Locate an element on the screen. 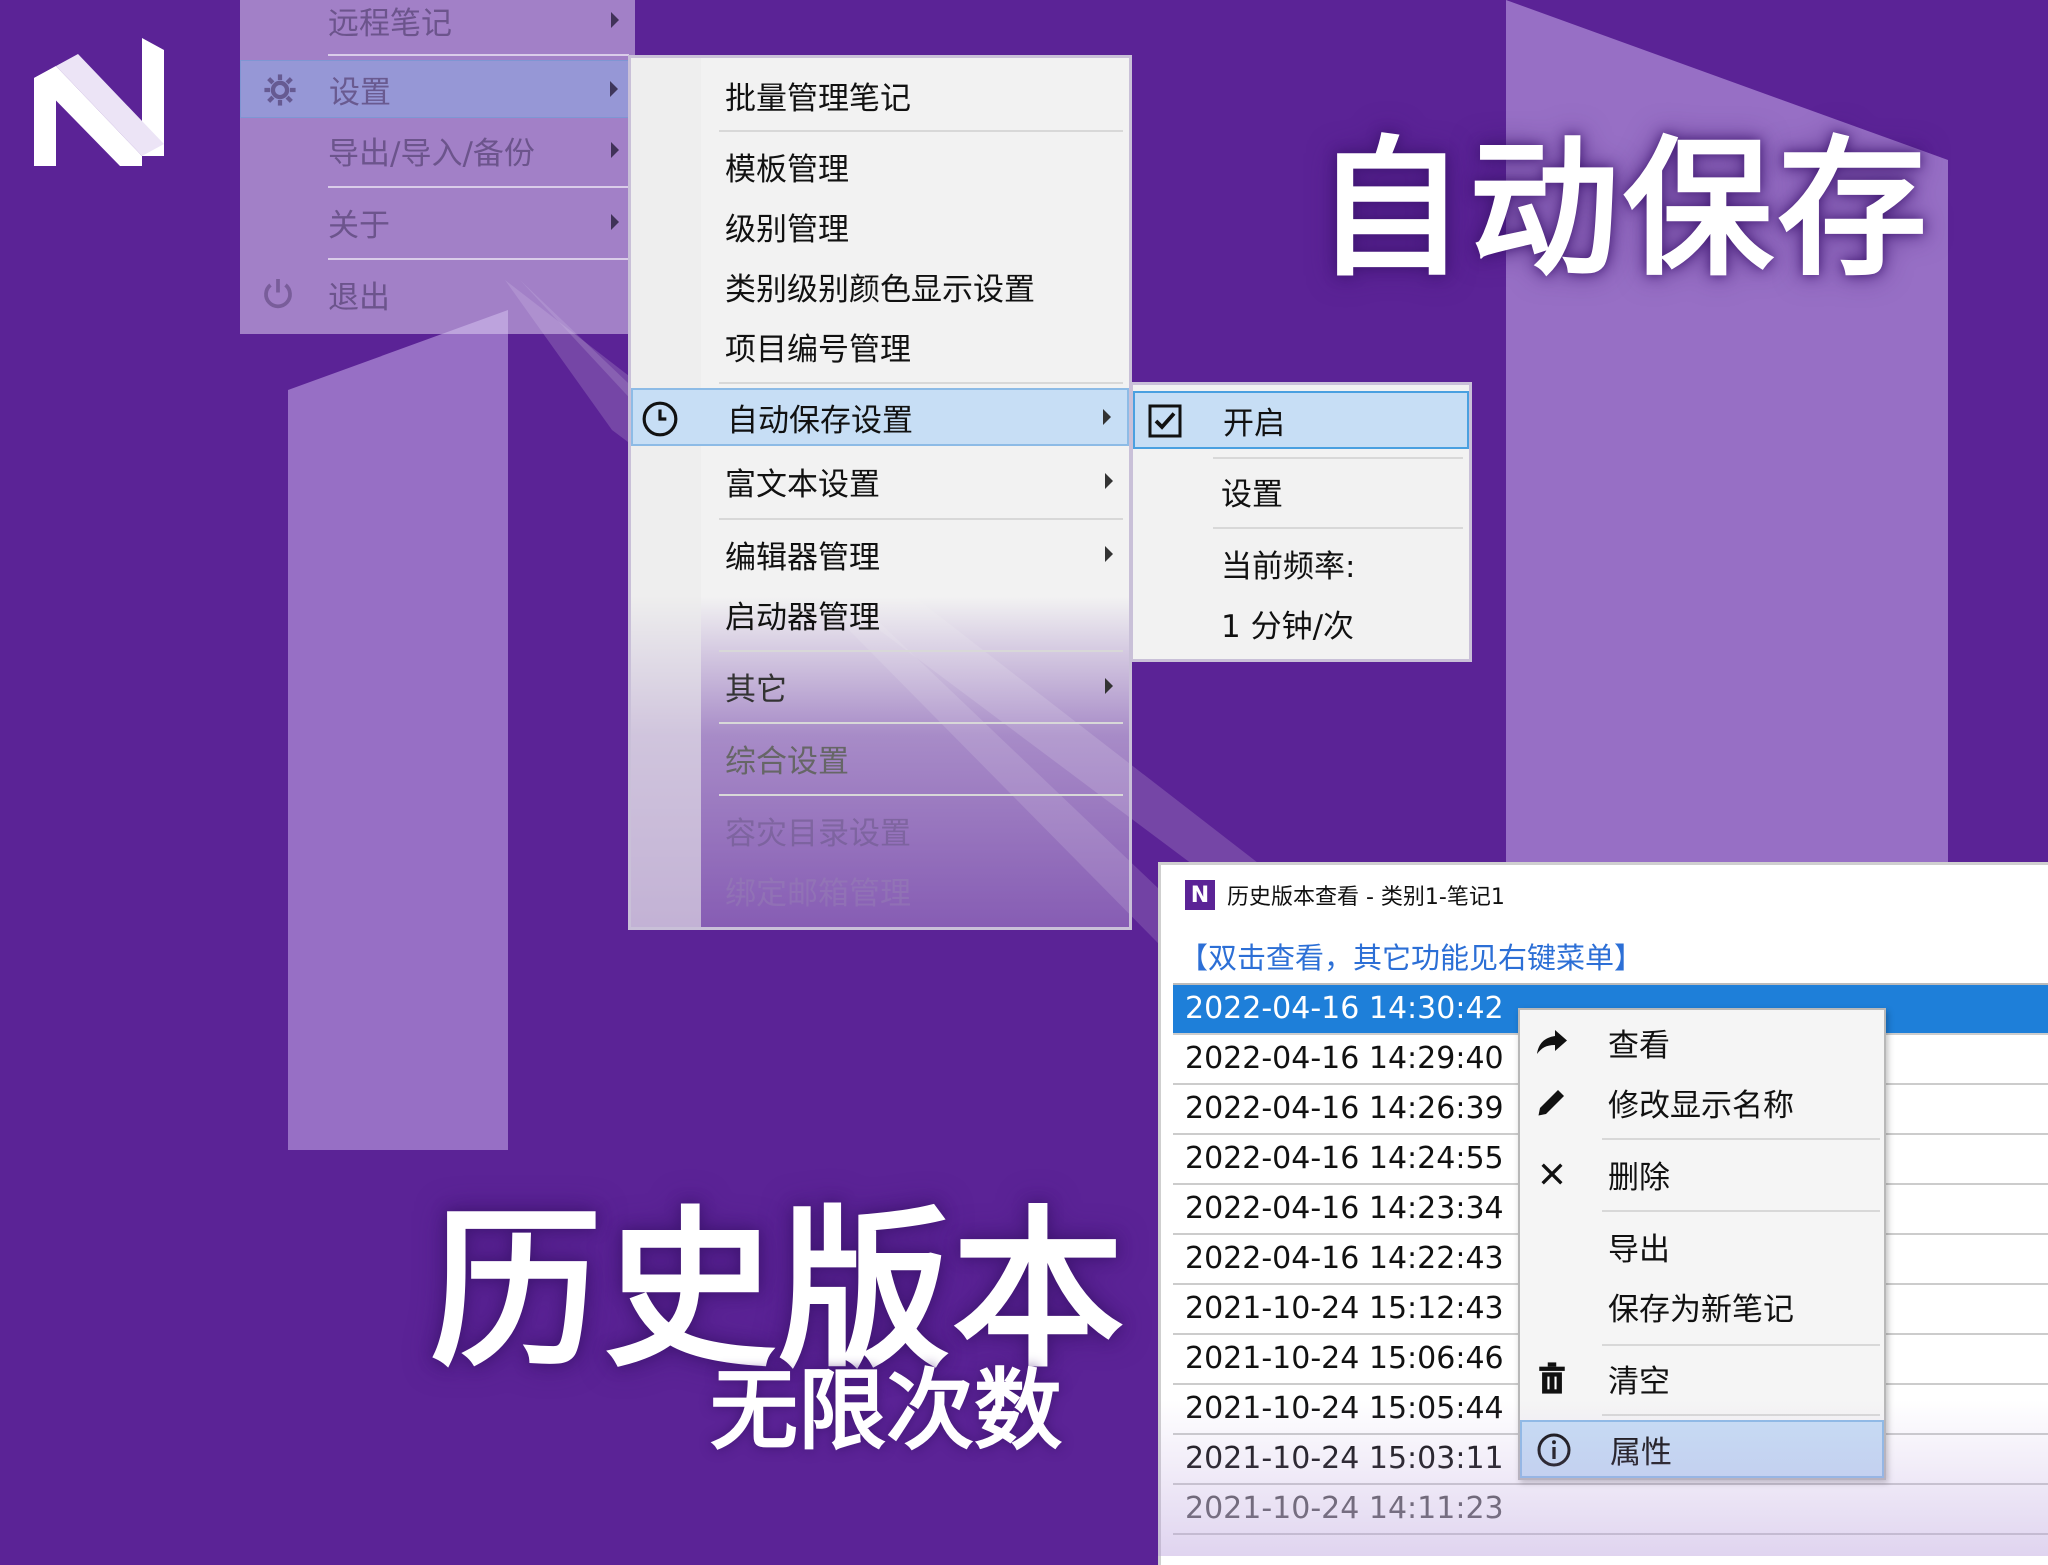  history-context-menu: 查看 修改显示名称 删除 导出 保存为新笔记 清空 属性 is located at coordinates (1702, 1244).